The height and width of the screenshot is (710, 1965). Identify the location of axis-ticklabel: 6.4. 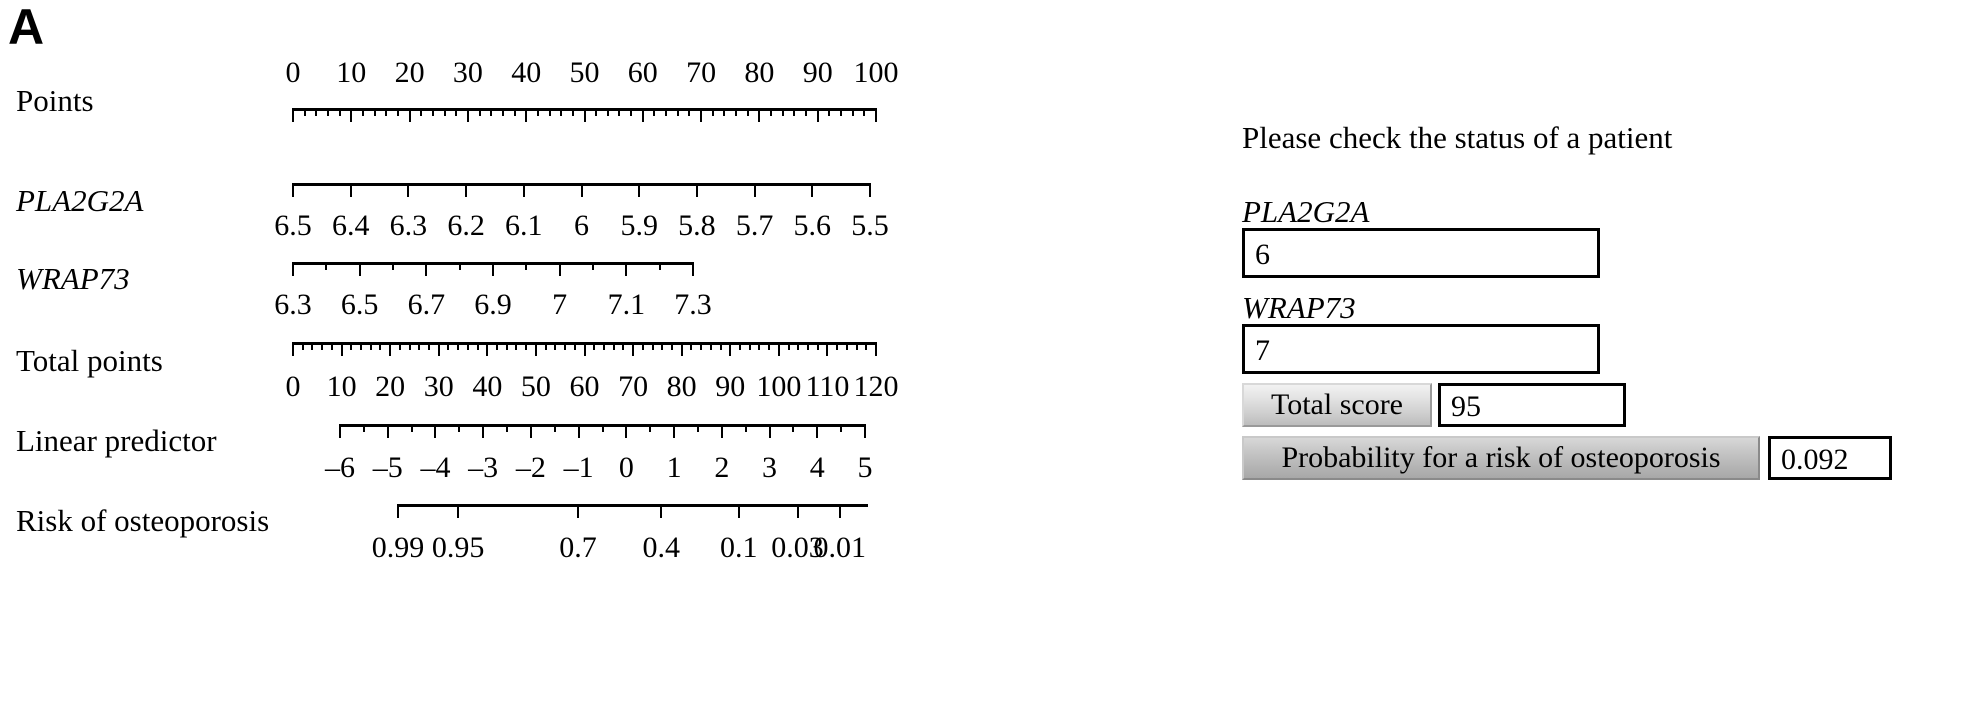
(350, 225).